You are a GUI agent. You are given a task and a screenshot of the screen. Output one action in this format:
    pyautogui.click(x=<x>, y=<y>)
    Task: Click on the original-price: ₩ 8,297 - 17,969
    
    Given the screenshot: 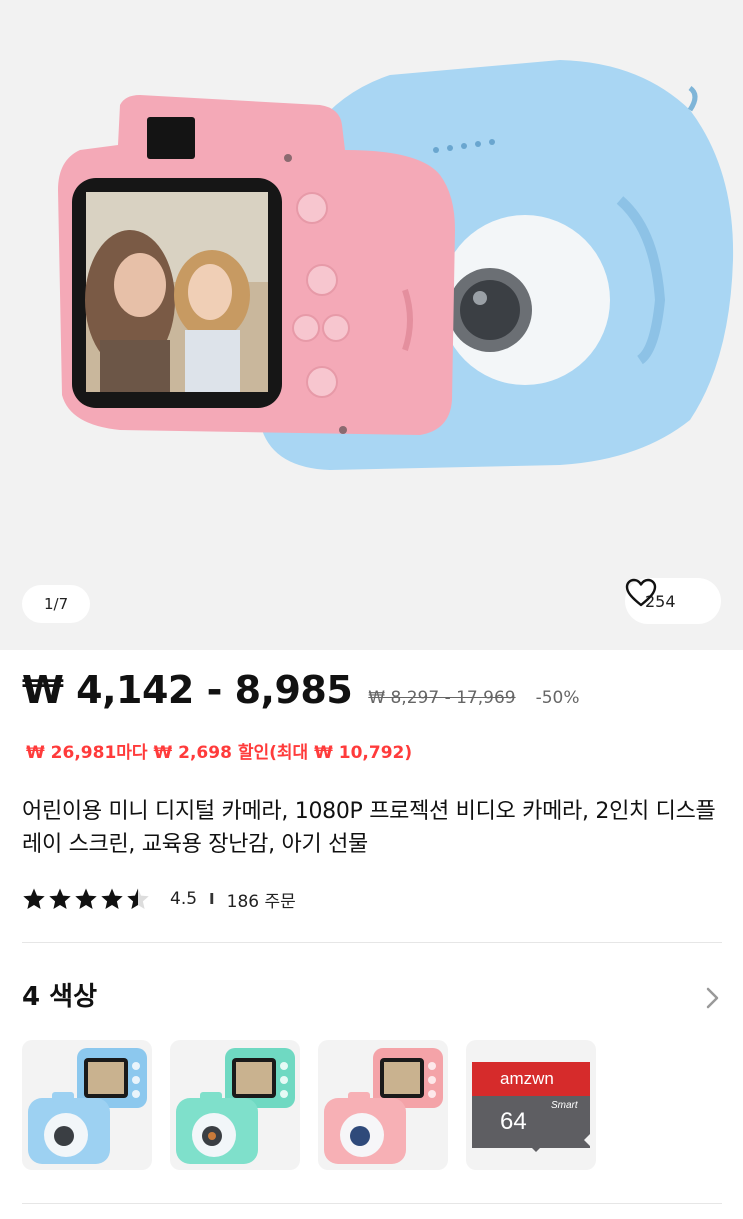 What is the action you would take?
    pyautogui.click(x=442, y=698)
    